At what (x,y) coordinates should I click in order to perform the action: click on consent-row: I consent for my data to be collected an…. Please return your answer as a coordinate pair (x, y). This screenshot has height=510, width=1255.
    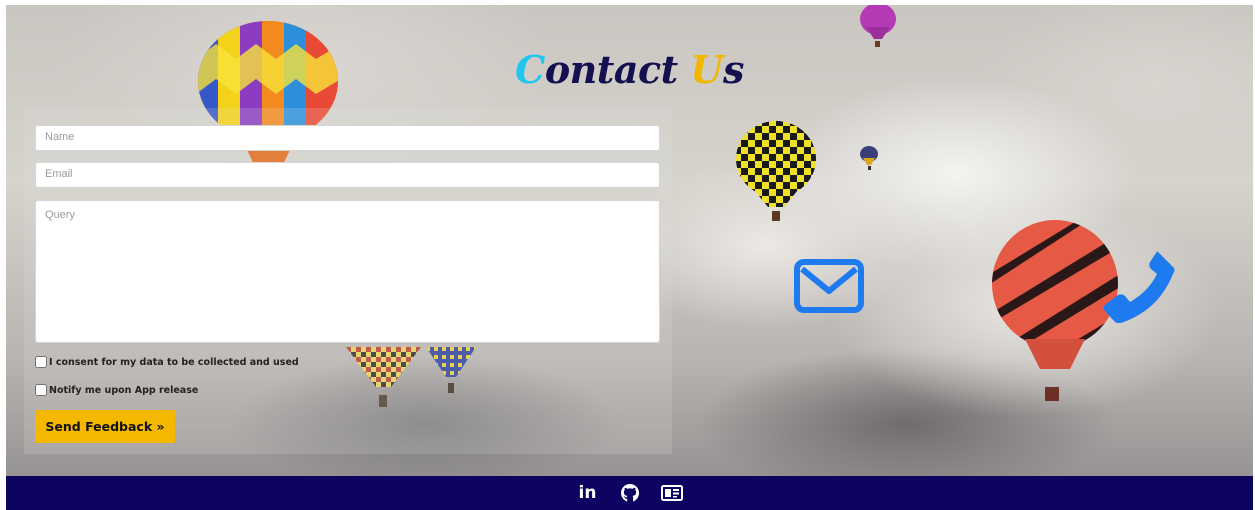
    Looking at the image, I should click on (167, 362).